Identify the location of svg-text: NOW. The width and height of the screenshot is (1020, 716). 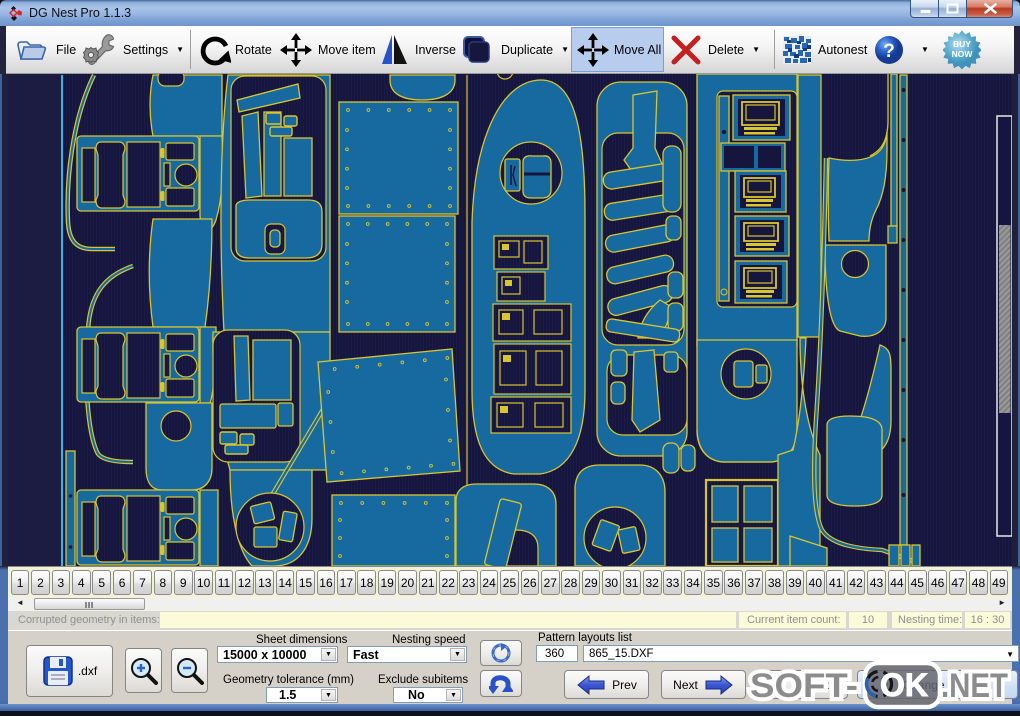
(963, 54).